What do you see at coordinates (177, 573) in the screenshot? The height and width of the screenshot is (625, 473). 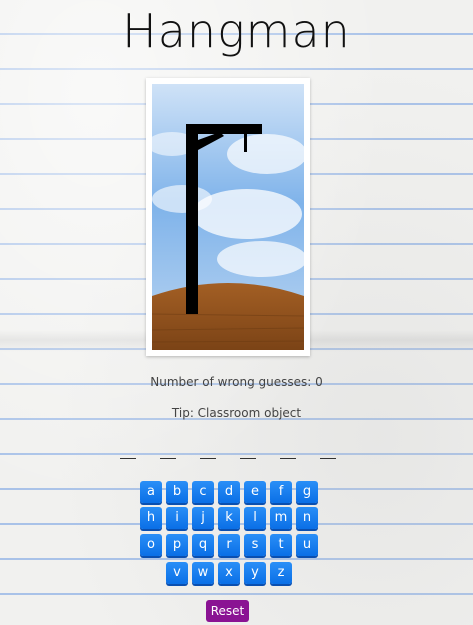 I see `key-v: v` at bounding box center [177, 573].